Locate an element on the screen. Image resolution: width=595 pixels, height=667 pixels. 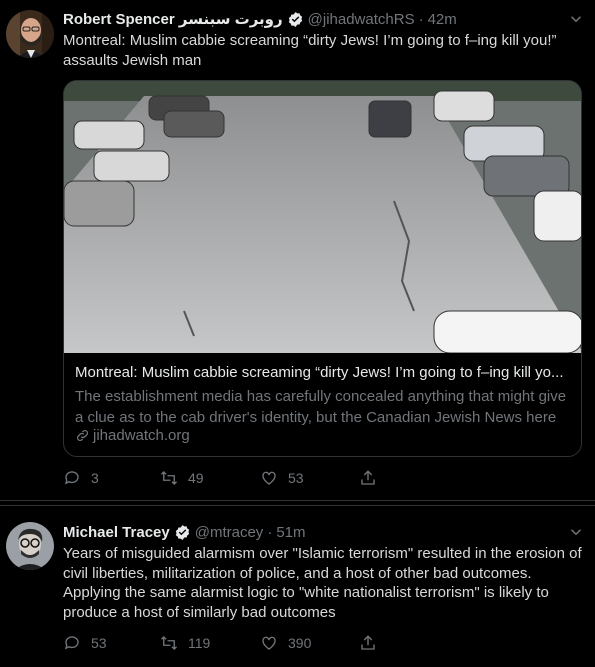
like-count: 53 is located at coordinates (296, 478).